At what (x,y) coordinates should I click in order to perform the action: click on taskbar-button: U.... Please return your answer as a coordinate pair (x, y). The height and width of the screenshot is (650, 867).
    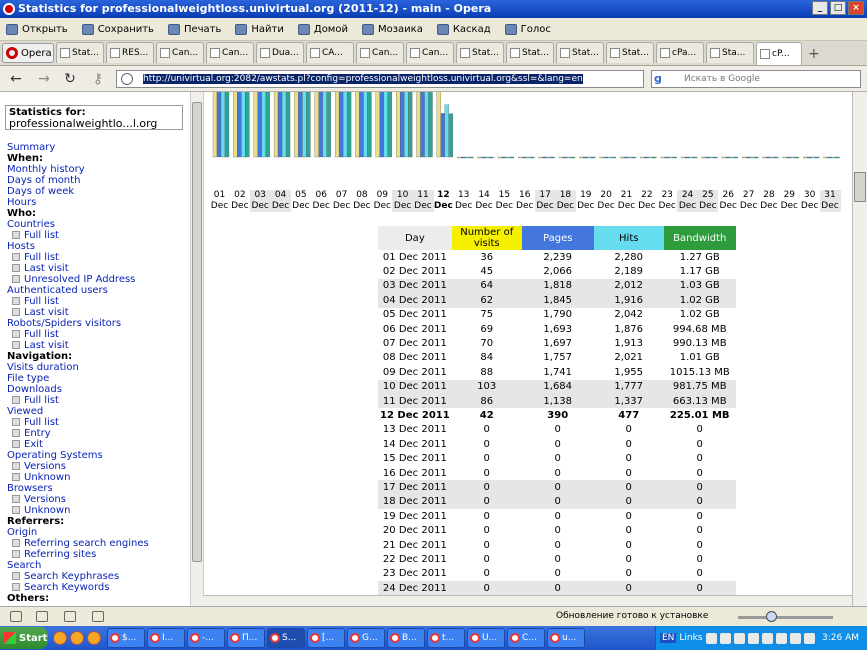
    Looking at the image, I should click on (486, 638).